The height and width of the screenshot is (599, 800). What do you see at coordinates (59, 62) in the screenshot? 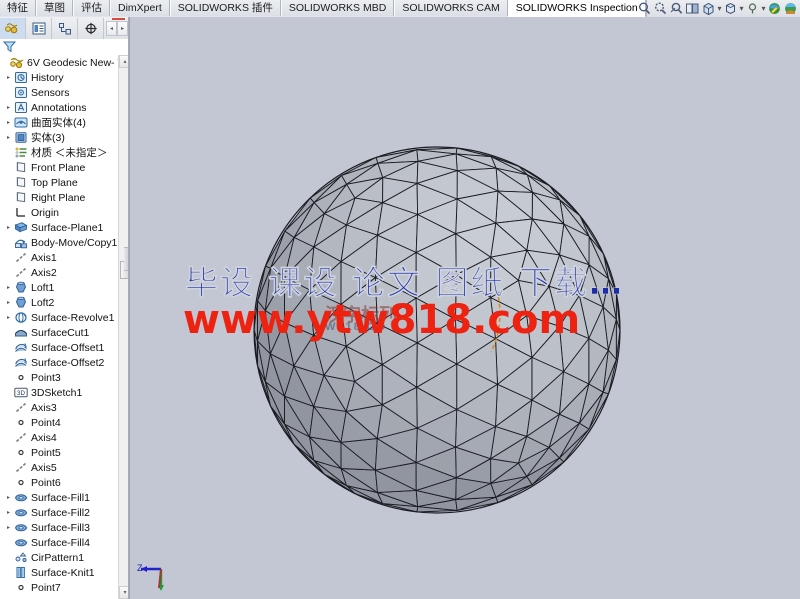
I see `tree-root-item: 6V Geodesic New- YouTub` at bounding box center [59, 62].